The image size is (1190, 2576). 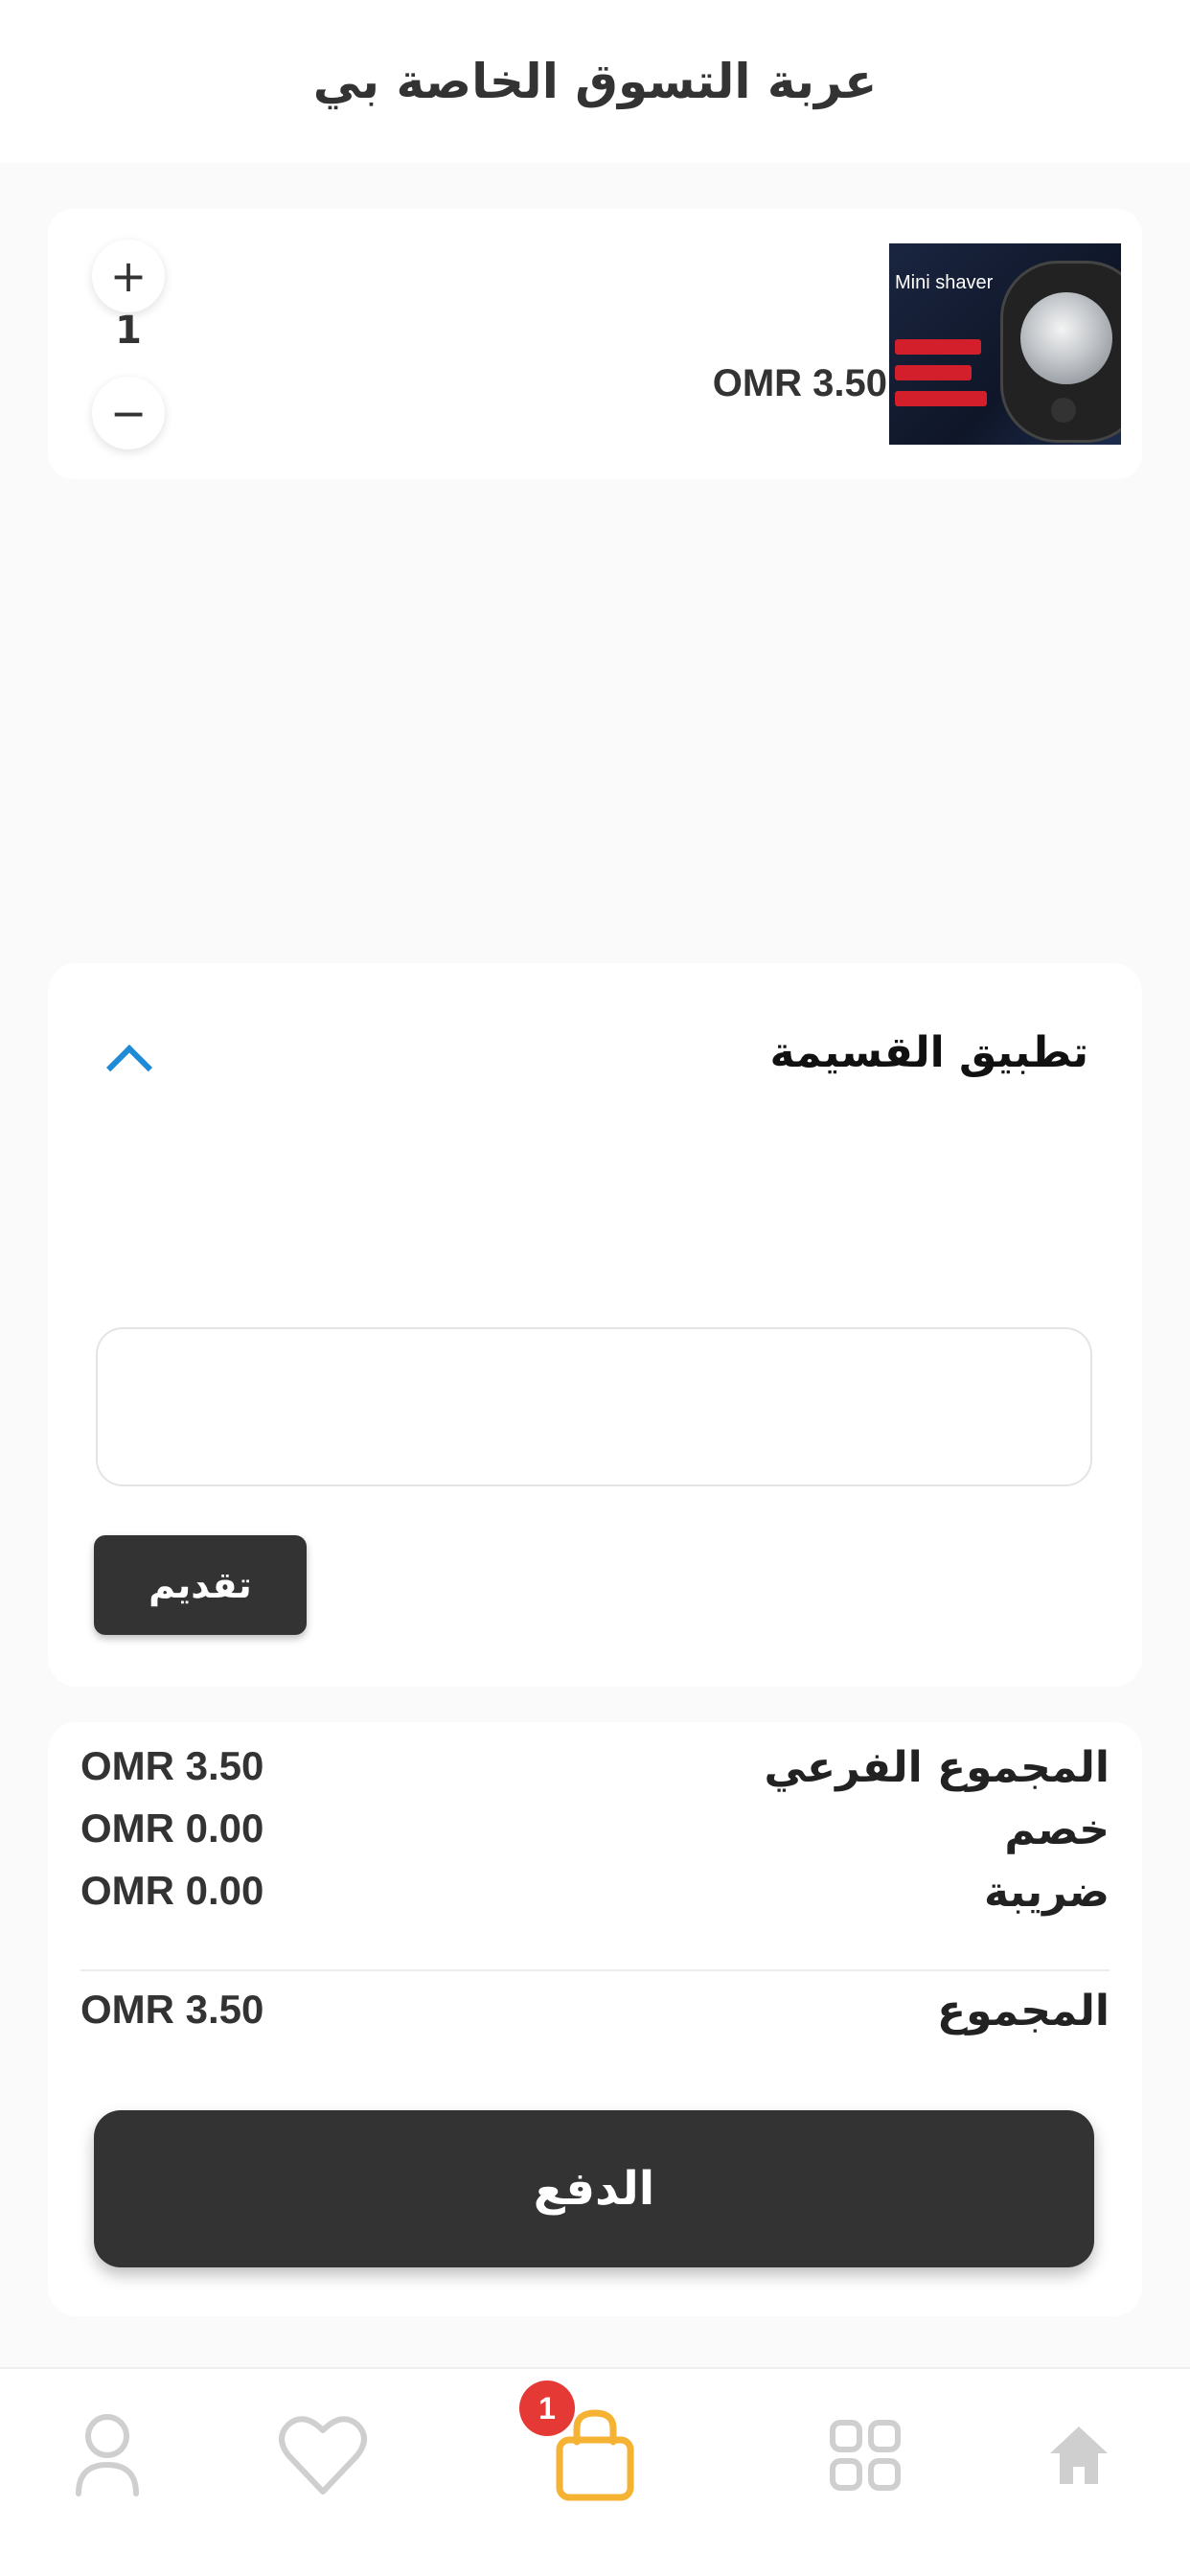 I want to click on top-bar: عربة التسوق الخاصة بي, so click(x=595, y=81).